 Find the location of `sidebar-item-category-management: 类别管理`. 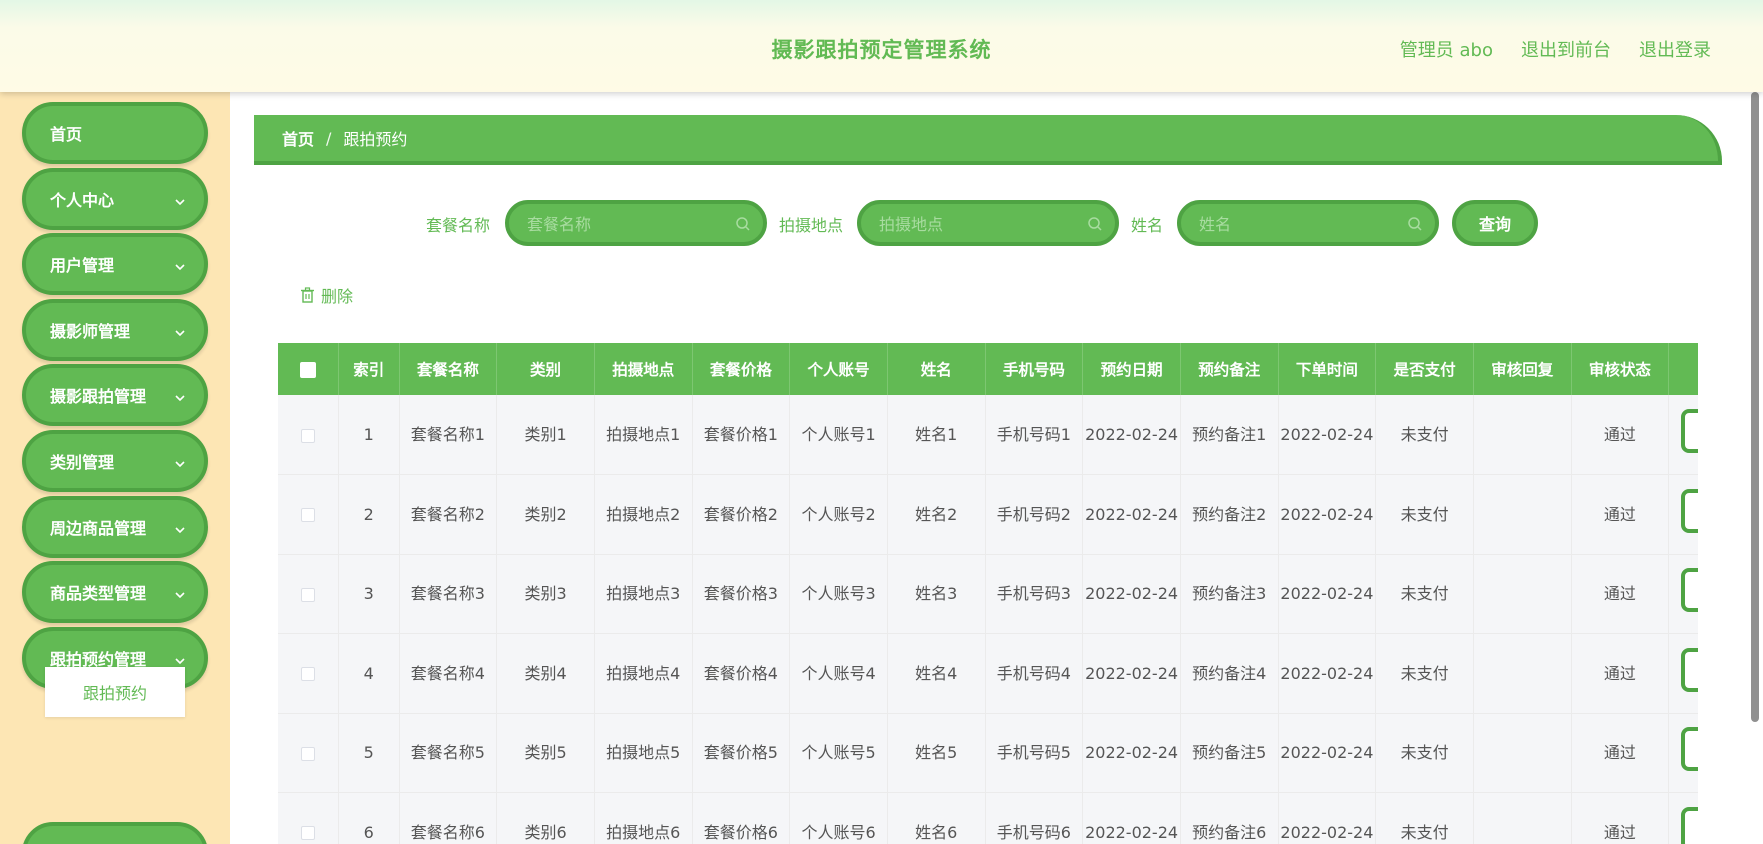

sidebar-item-category-management: 类别管理 is located at coordinates (115, 461).